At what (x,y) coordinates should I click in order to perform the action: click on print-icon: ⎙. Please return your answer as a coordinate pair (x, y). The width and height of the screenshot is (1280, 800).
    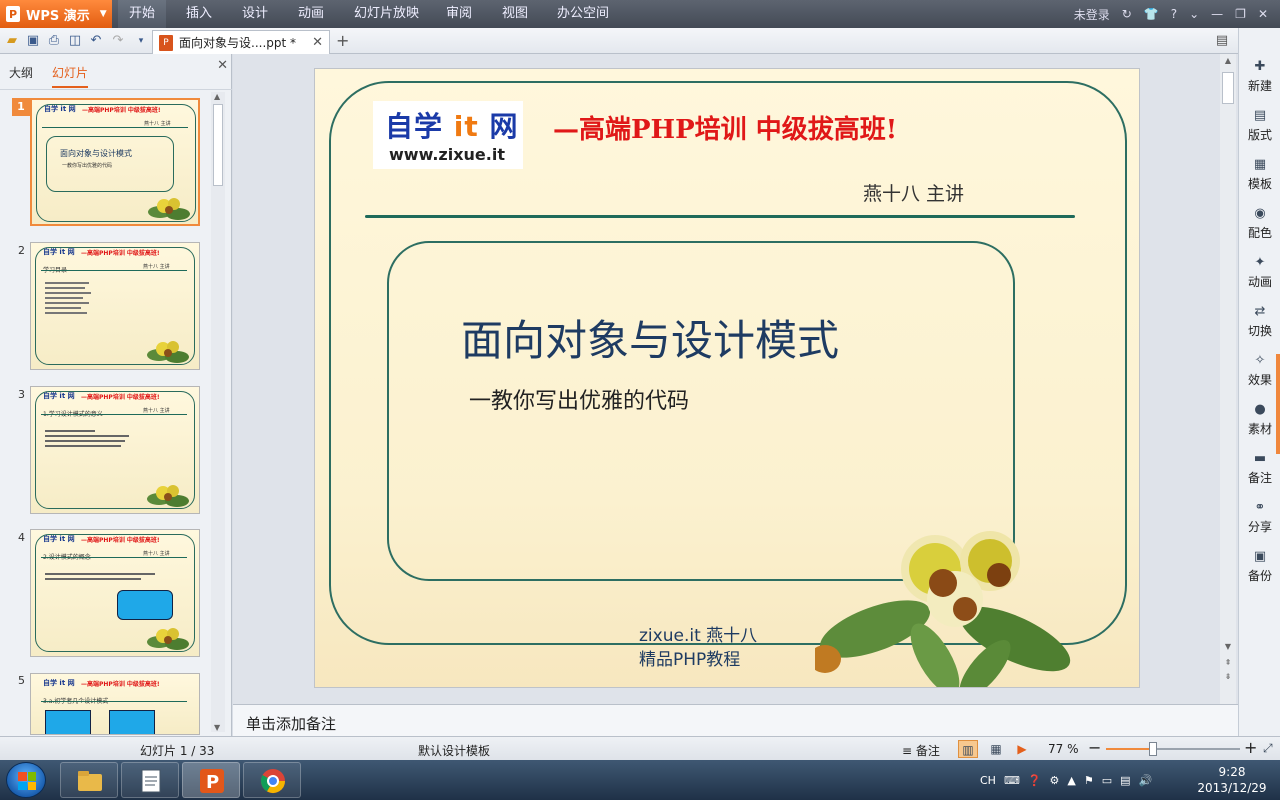
    Looking at the image, I should click on (54, 41).